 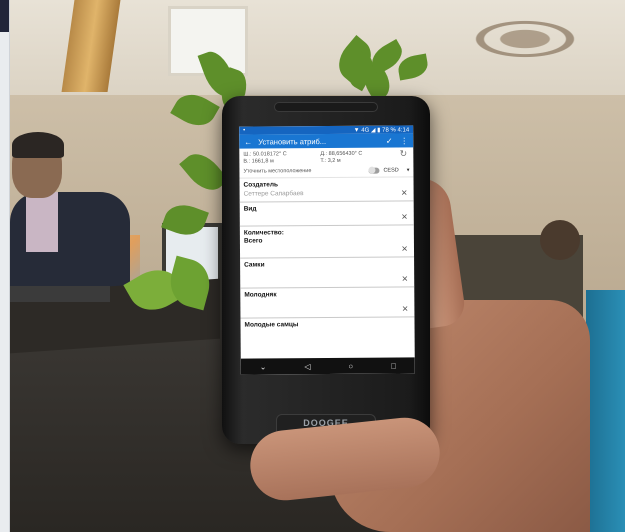 What do you see at coordinates (326, 190) in the screenshot?
I see `field-creator: Создатель Сеттере Сапарбаев ✕` at bounding box center [326, 190].